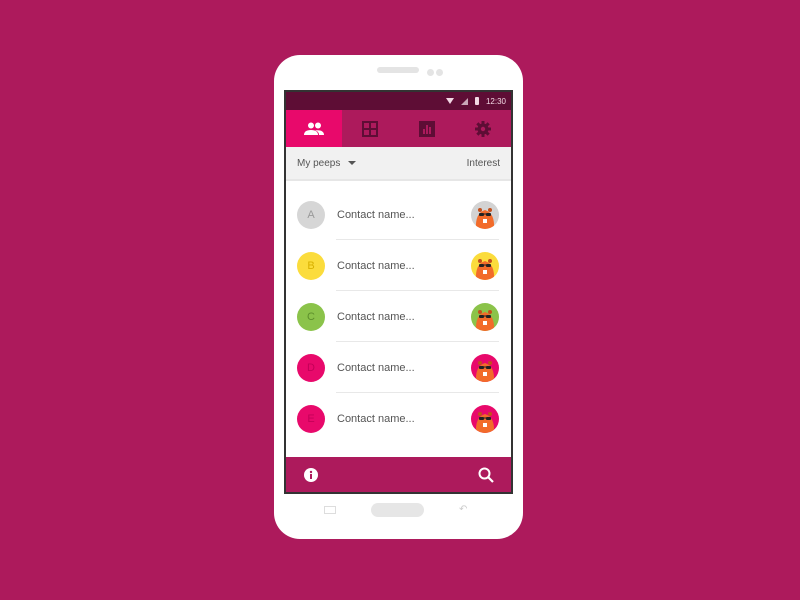  What do you see at coordinates (449, 101) in the screenshot?
I see `wifi-icon` at bounding box center [449, 101].